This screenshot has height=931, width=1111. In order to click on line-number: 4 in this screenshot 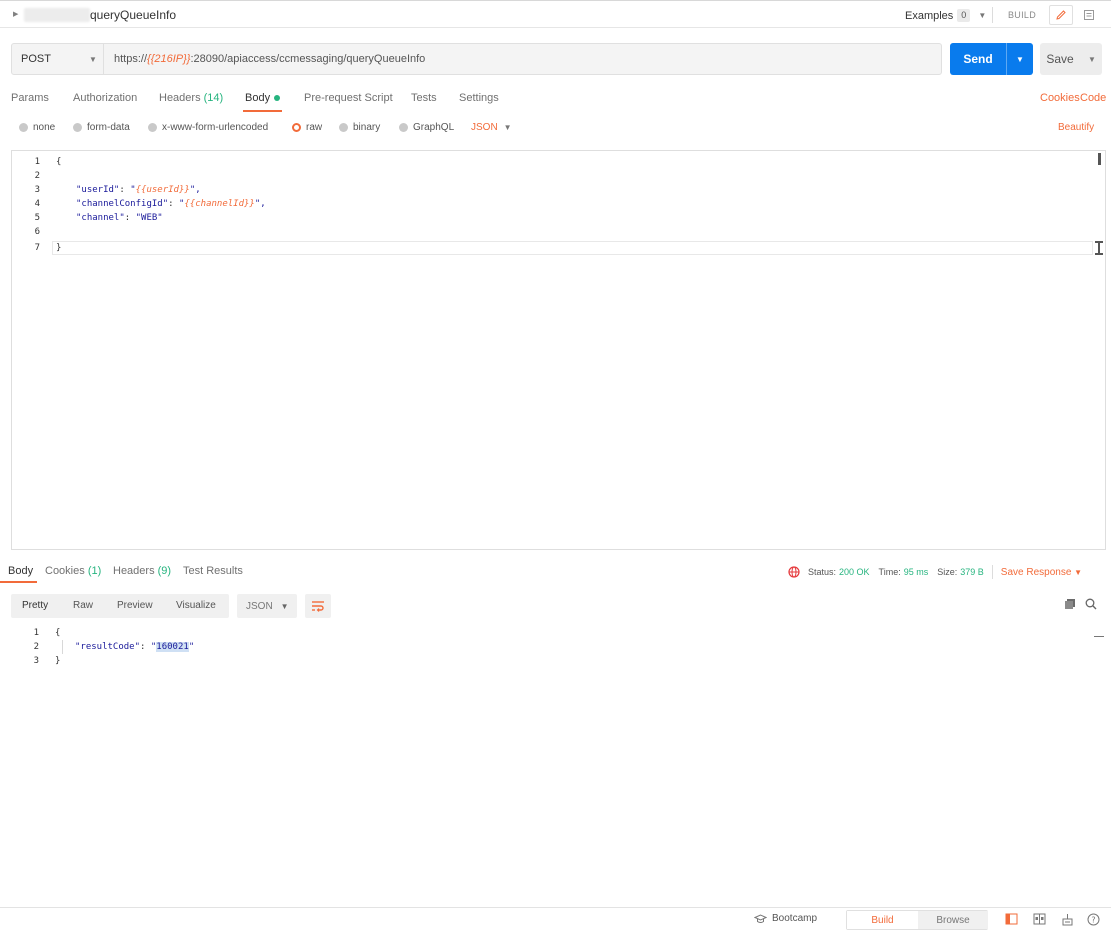, I will do `click(37, 204)`.